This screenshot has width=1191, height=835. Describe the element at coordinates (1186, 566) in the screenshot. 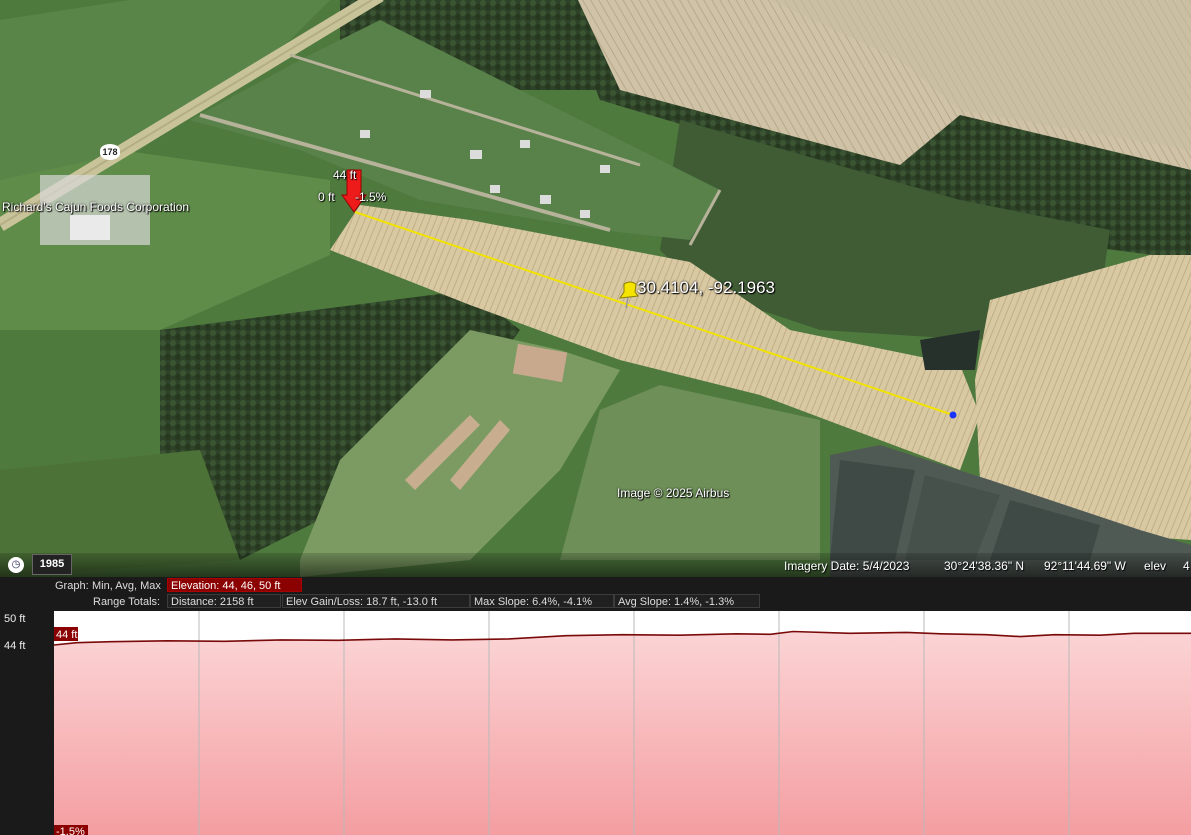

I see `elevation-readout-value: 4` at that location.